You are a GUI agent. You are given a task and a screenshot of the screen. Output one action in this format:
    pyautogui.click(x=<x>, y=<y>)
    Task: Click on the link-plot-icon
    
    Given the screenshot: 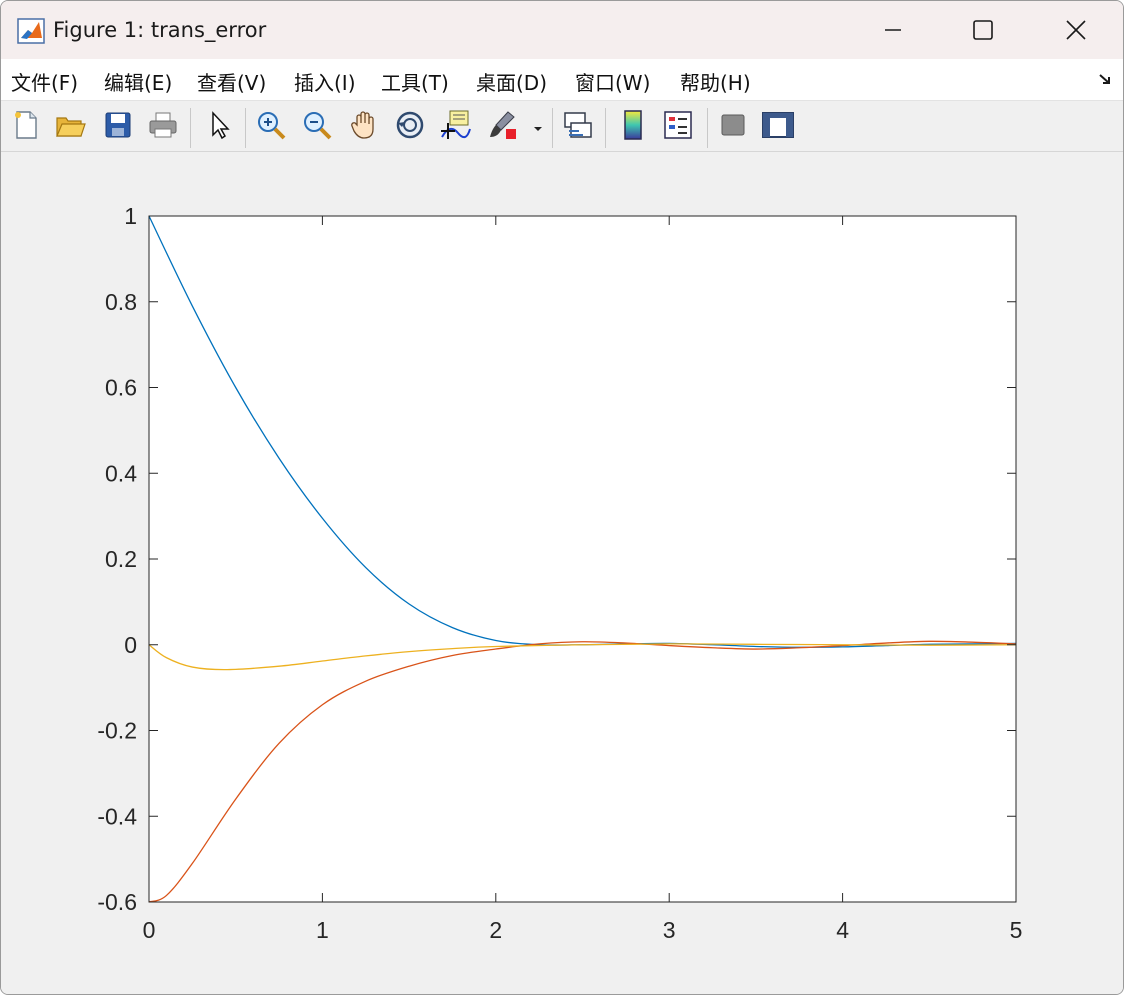 What is the action you would take?
    pyautogui.click(x=578, y=127)
    